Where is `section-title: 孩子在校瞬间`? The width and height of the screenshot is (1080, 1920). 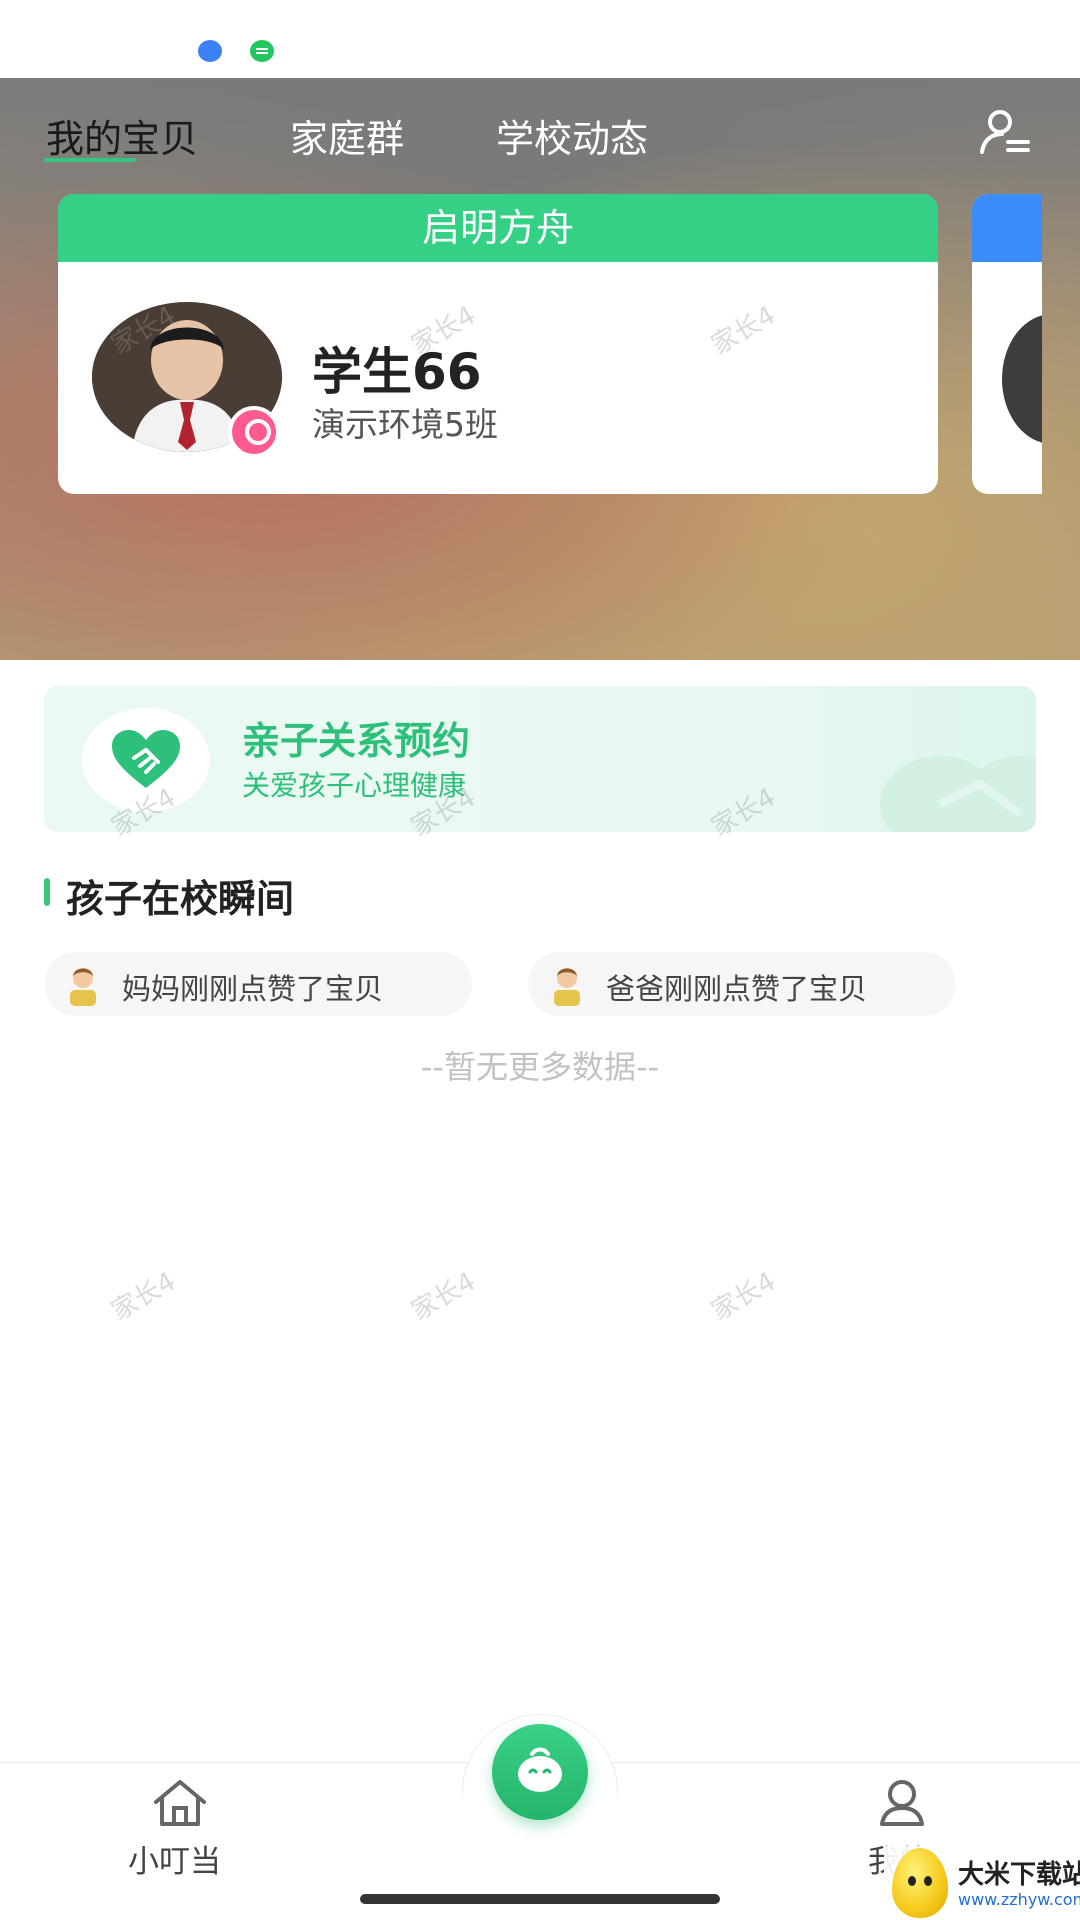 section-title: 孩子在校瞬间 is located at coordinates (180, 899).